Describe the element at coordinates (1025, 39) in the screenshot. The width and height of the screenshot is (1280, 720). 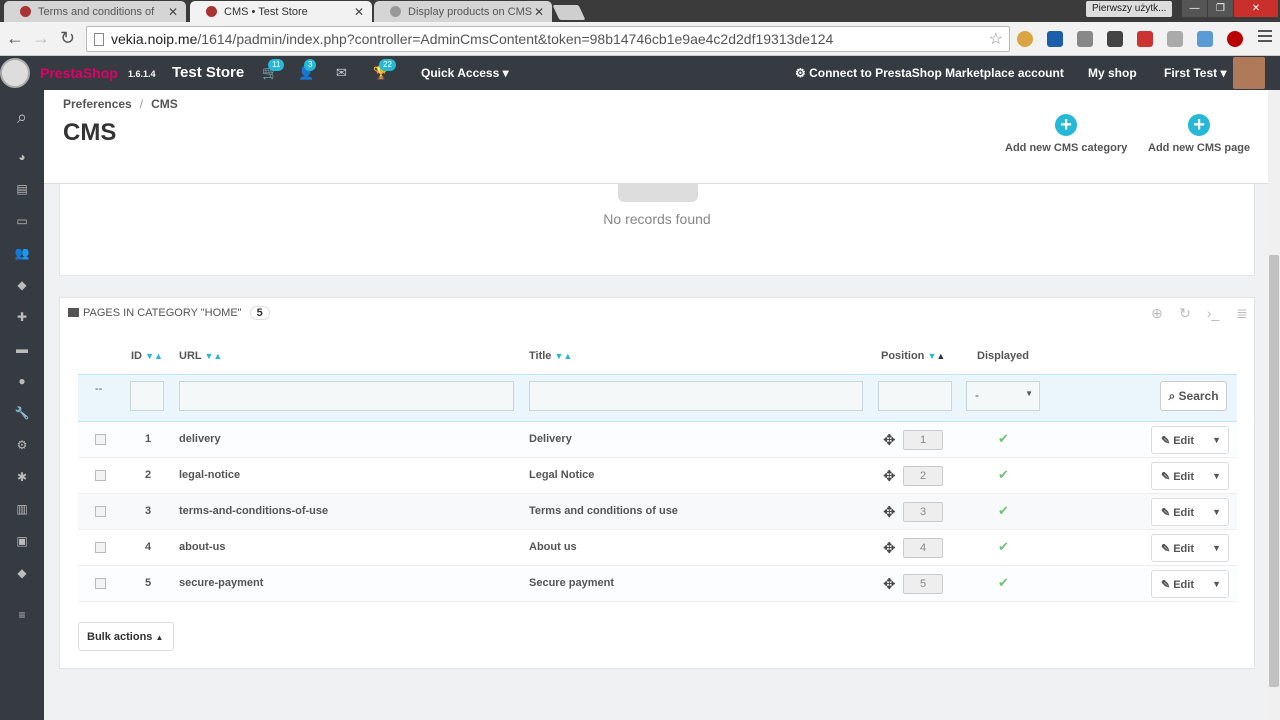
I see `cookie-extension-icon` at that location.